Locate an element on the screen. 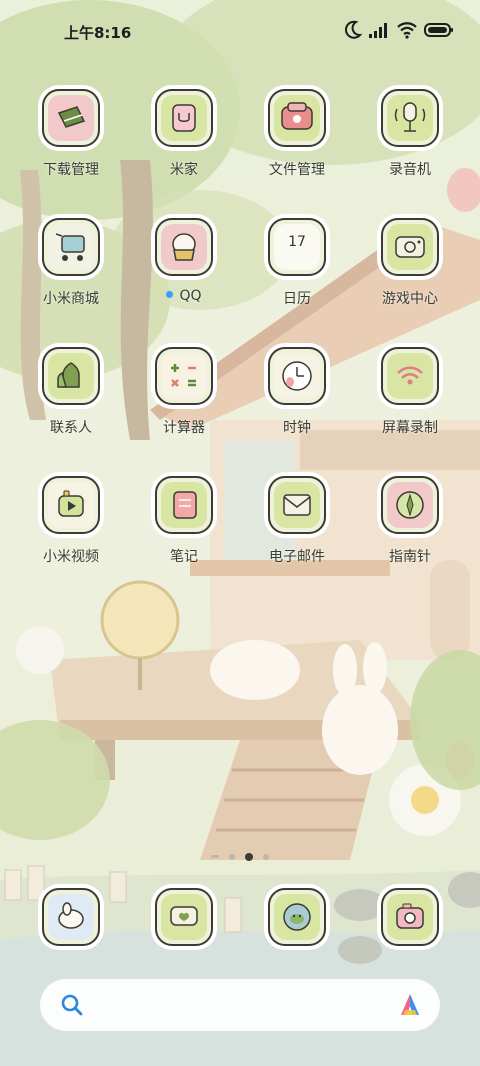  signal-icon is located at coordinates (378, 30).